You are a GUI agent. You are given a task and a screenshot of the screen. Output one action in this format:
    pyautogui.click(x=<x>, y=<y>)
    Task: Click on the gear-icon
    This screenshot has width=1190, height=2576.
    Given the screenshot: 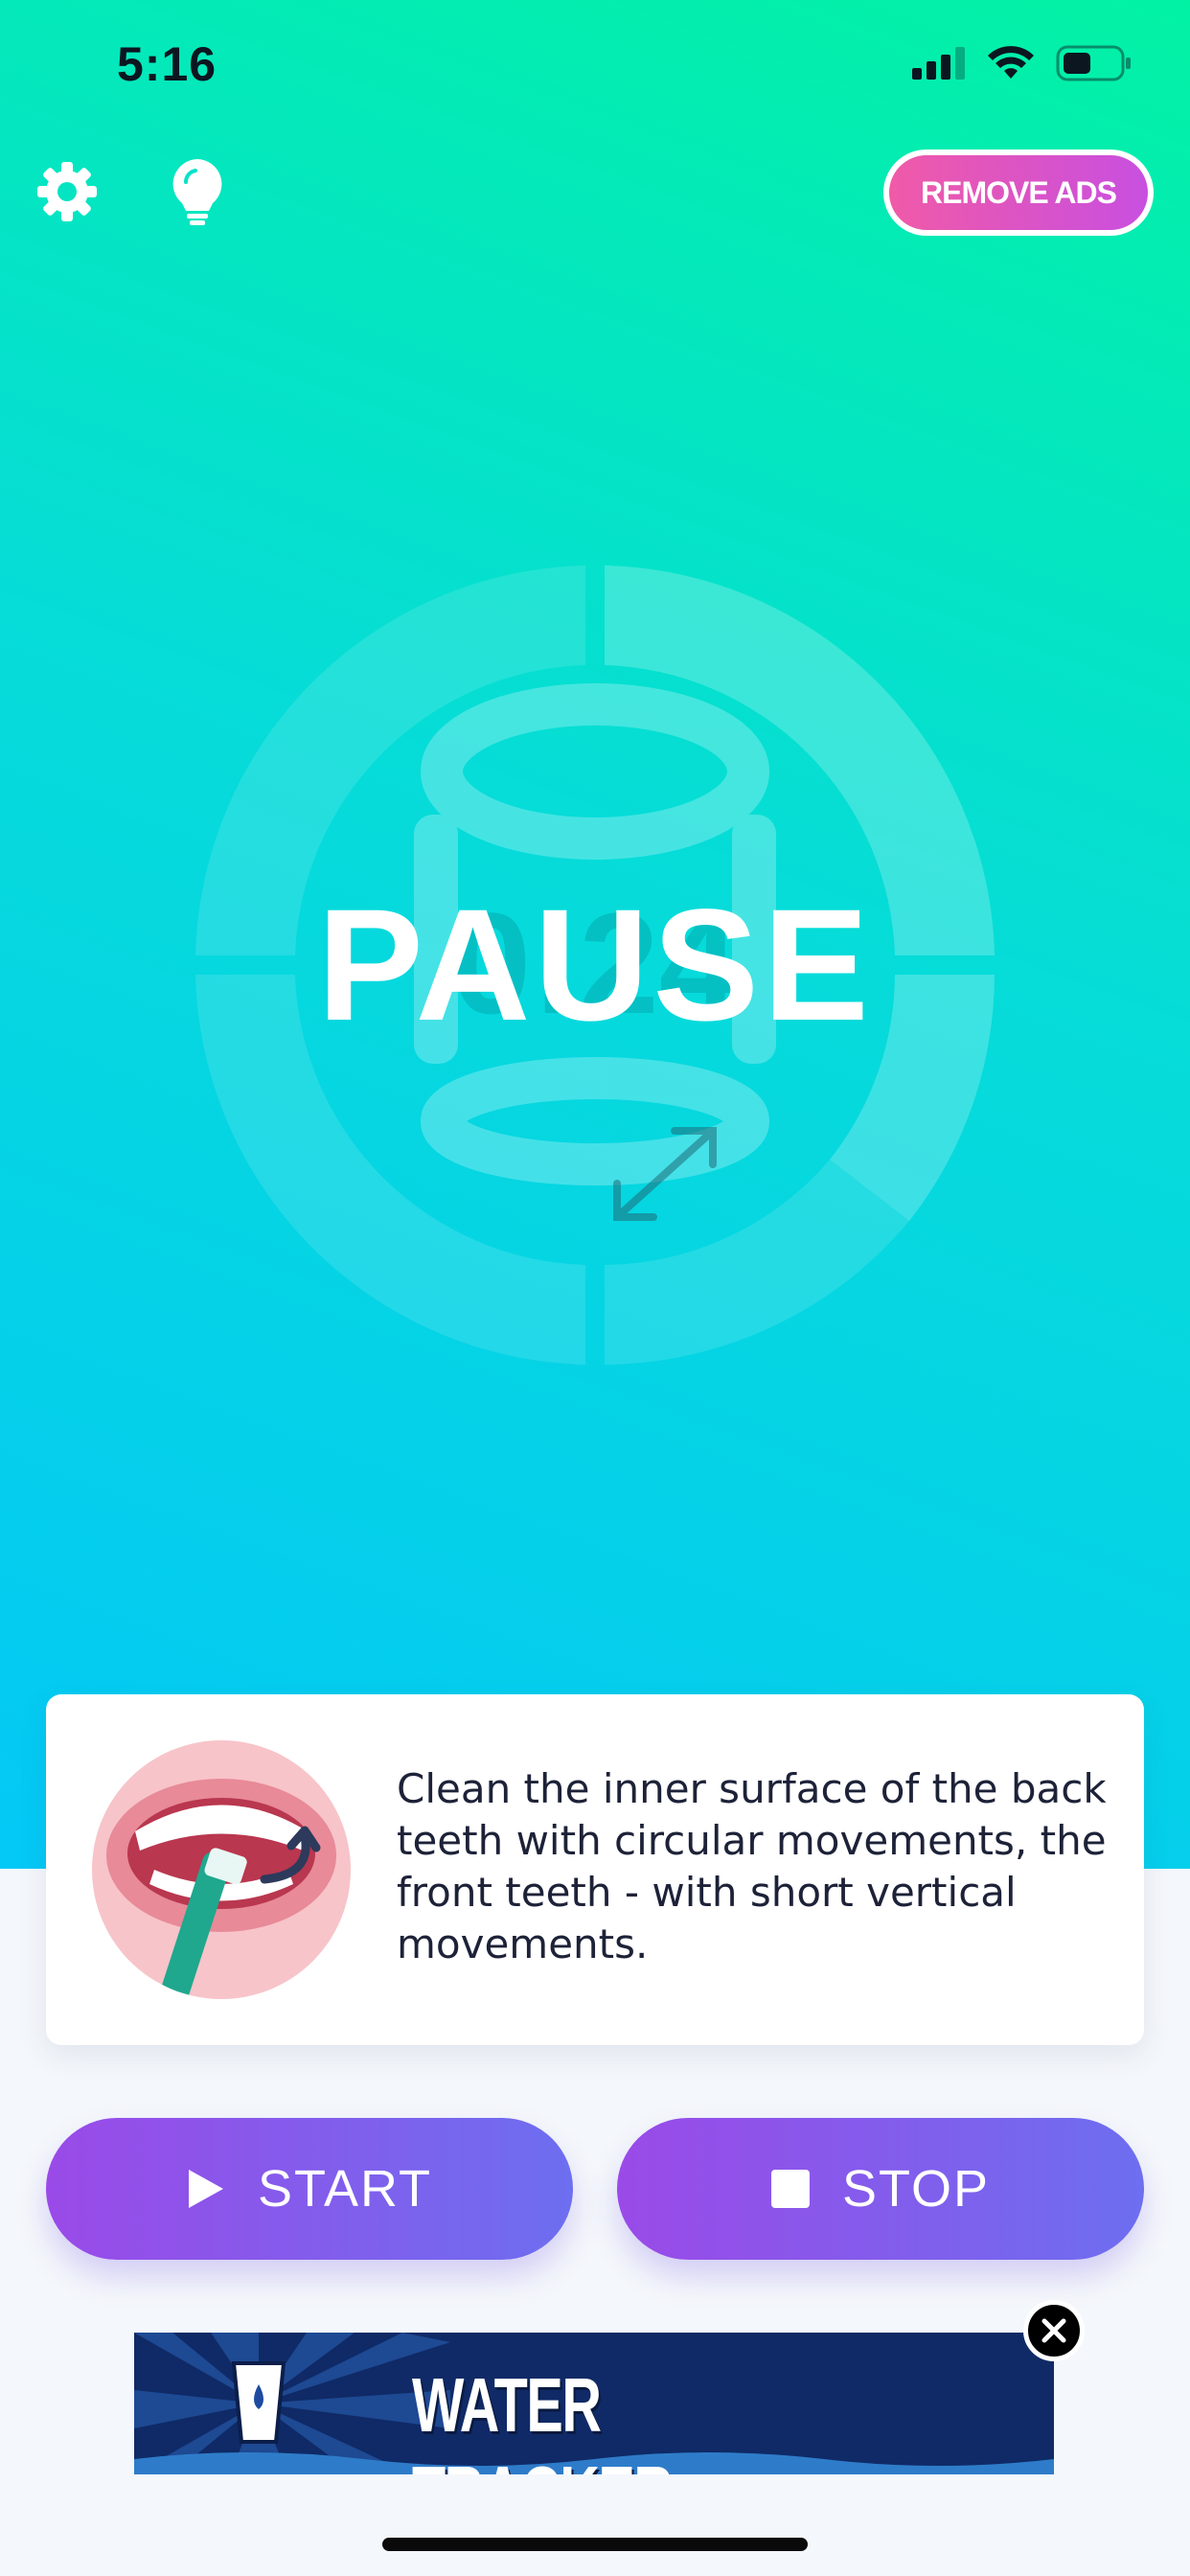 What is the action you would take?
    pyautogui.click(x=67, y=191)
    